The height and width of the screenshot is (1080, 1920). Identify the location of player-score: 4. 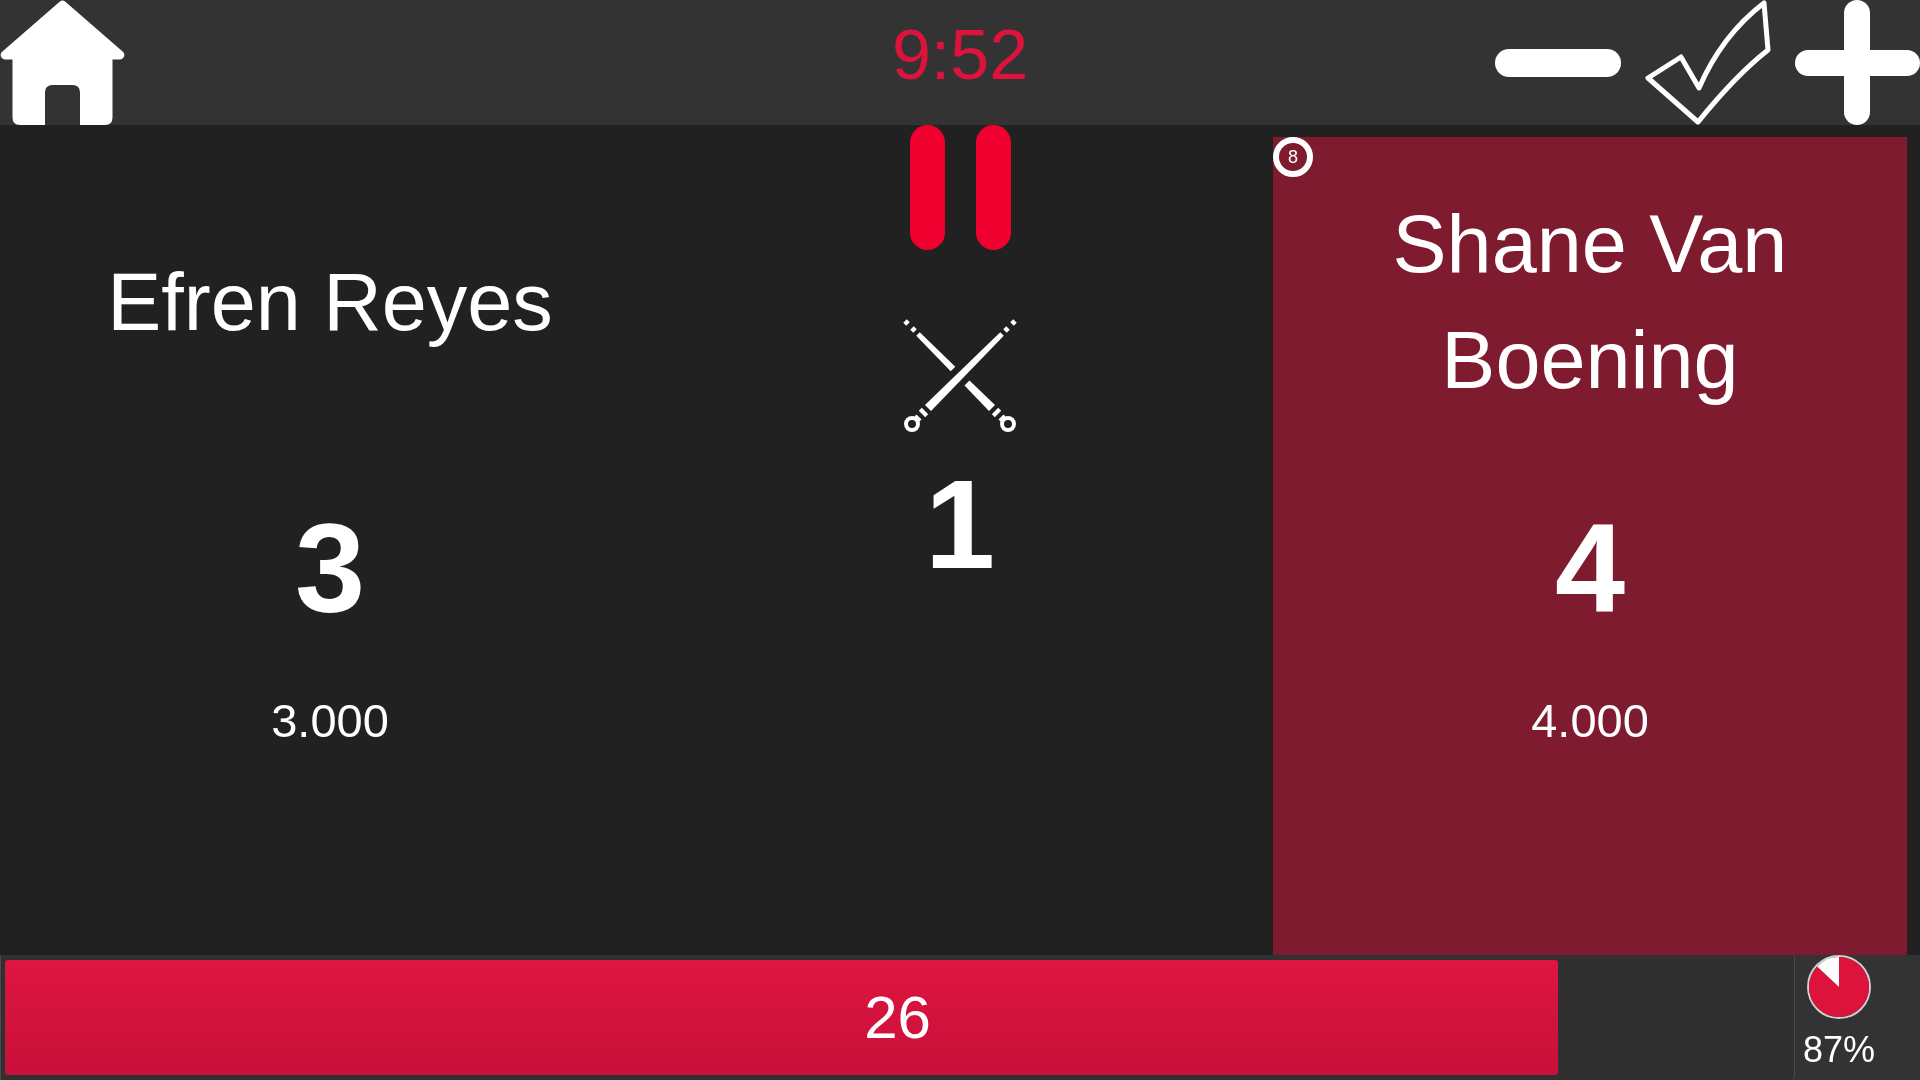
(1590, 569).